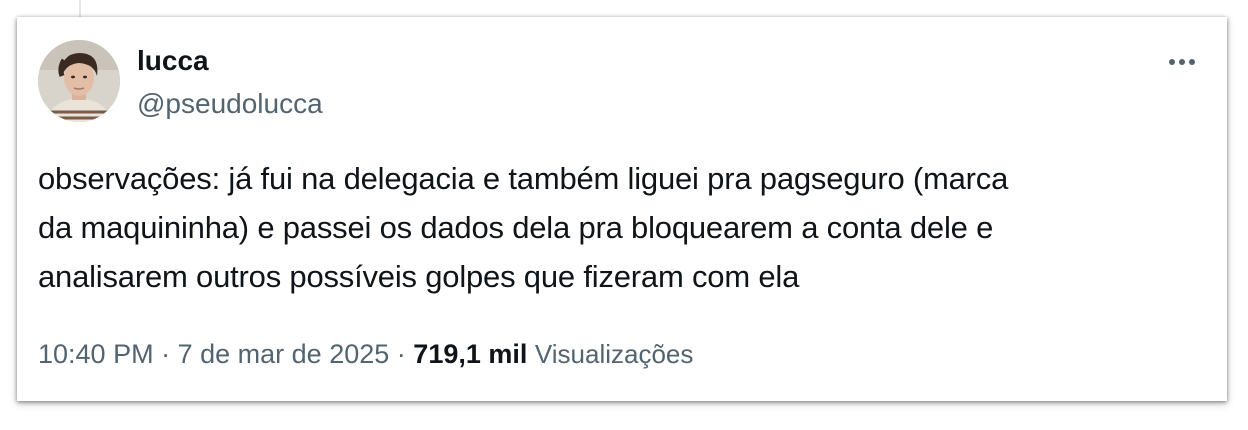 This screenshot has height=430, width=1248. What do you see at coordinates (230, 104) in the screenshot?
I see `author-handle: @pseudolucca` at bounding box center [230, 104].